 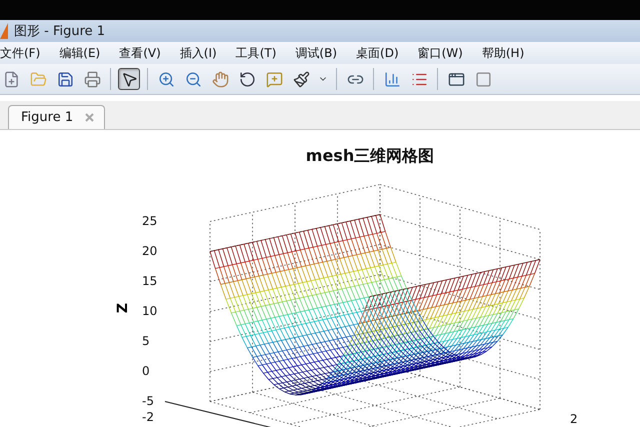 I want to click on tick-label: -5, so click(x=148, y=401).